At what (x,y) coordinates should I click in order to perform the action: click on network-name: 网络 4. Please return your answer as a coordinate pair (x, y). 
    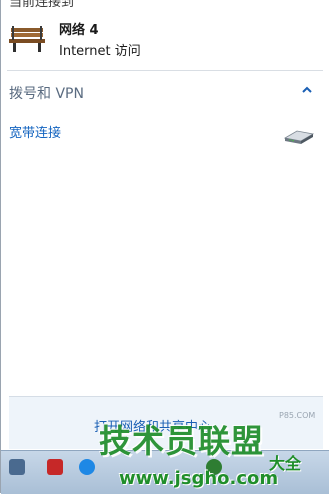
    Looking at the image, I should click on (79, 30).